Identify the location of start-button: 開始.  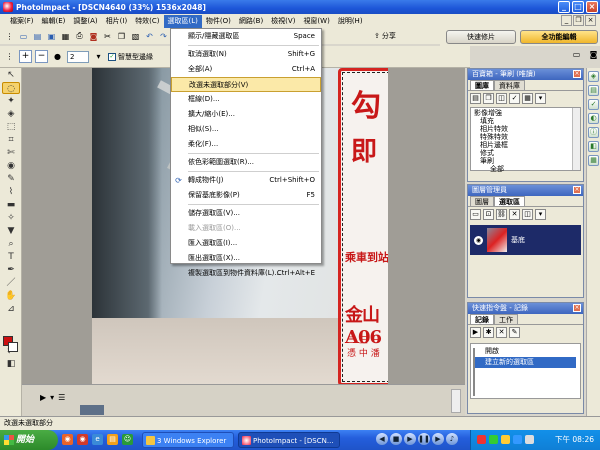
(29, 440).